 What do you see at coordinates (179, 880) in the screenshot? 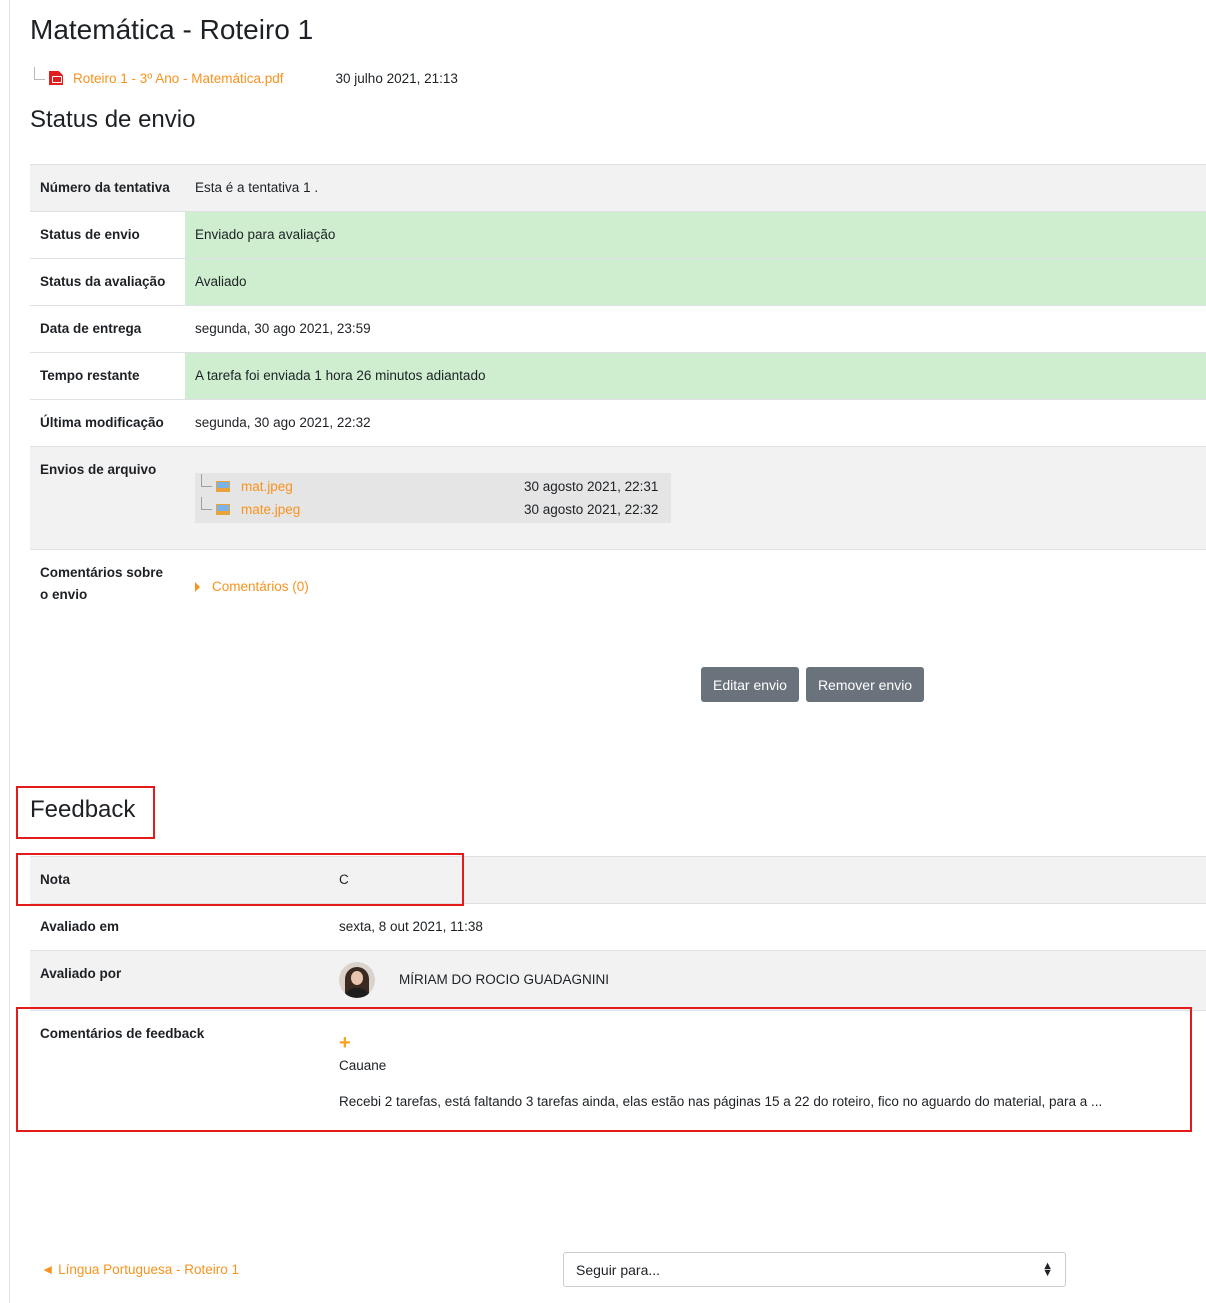
I see `grade-label: Nota` at bounding box center [179, 880].